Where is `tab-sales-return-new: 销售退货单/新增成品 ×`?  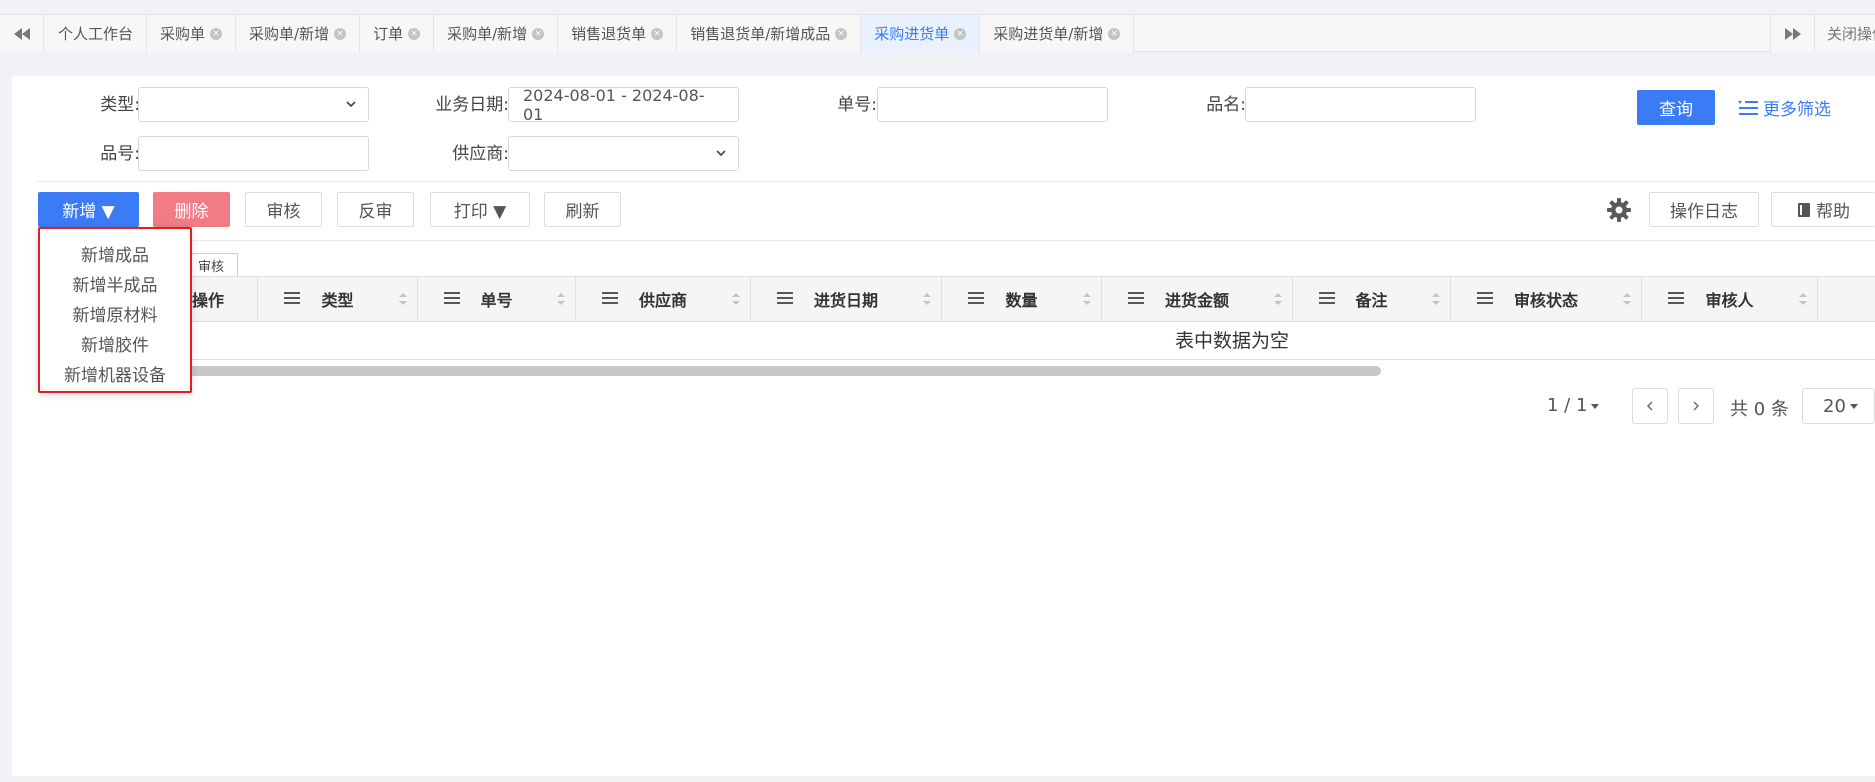 tab-sales-return-new: 销售退货单/新增成品 × is located at coordinates (769, 33).